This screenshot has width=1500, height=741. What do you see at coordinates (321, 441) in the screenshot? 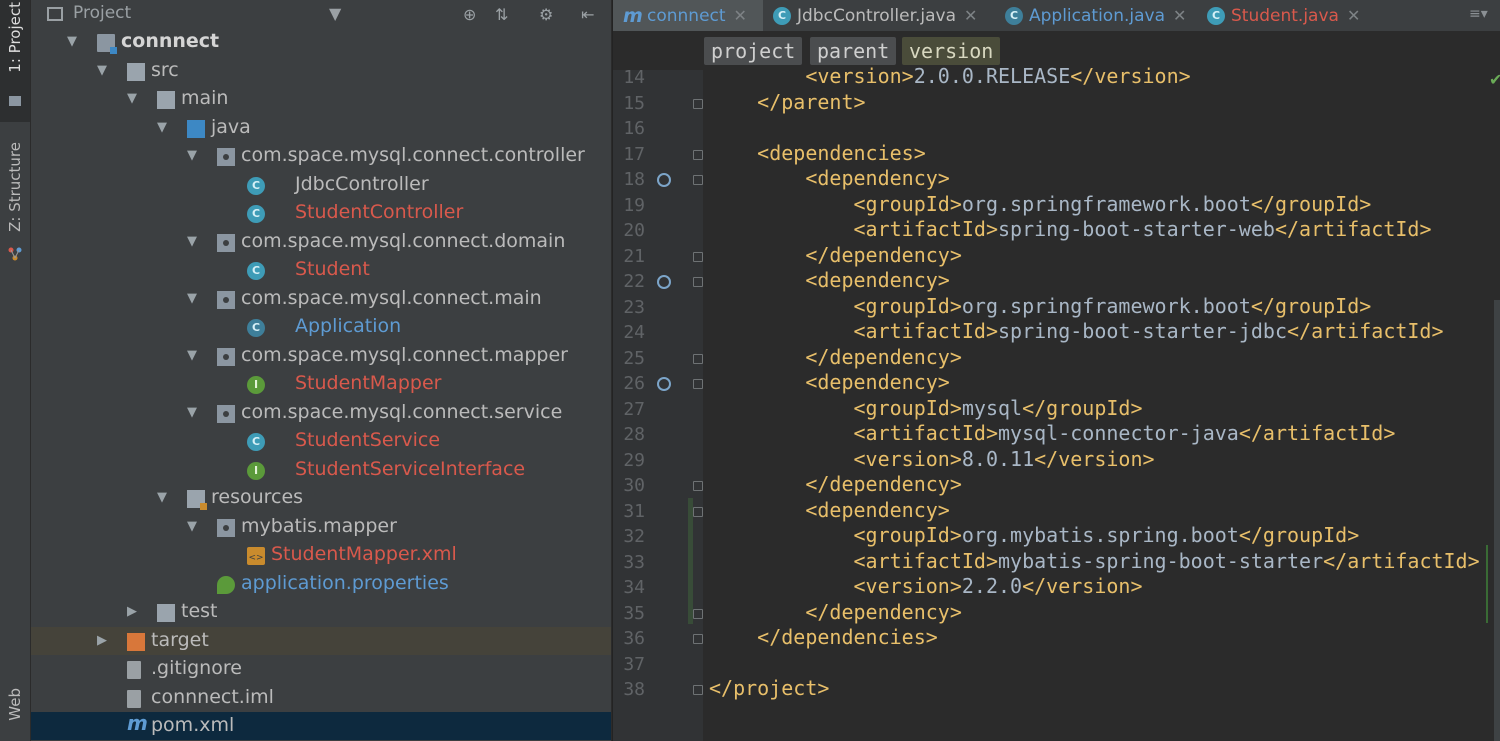
I see `tree-node: C StudentService` at bounding box center [321, 441].